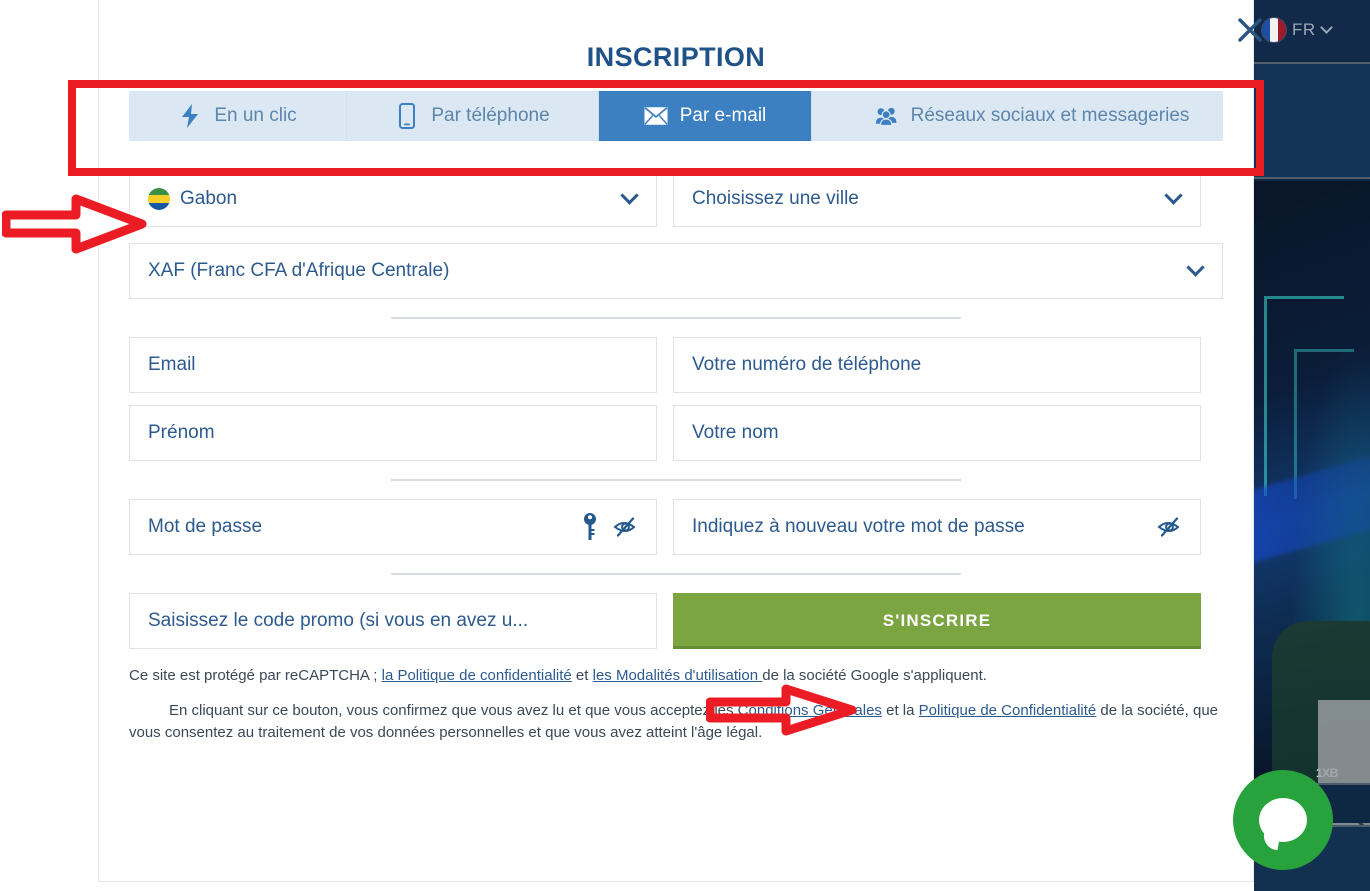  What do you see at coordinates (874, 675) in the screenshot?
I see `recaptcha-post: de la société Google s'appliquent.` at bounding box center [874, 675].